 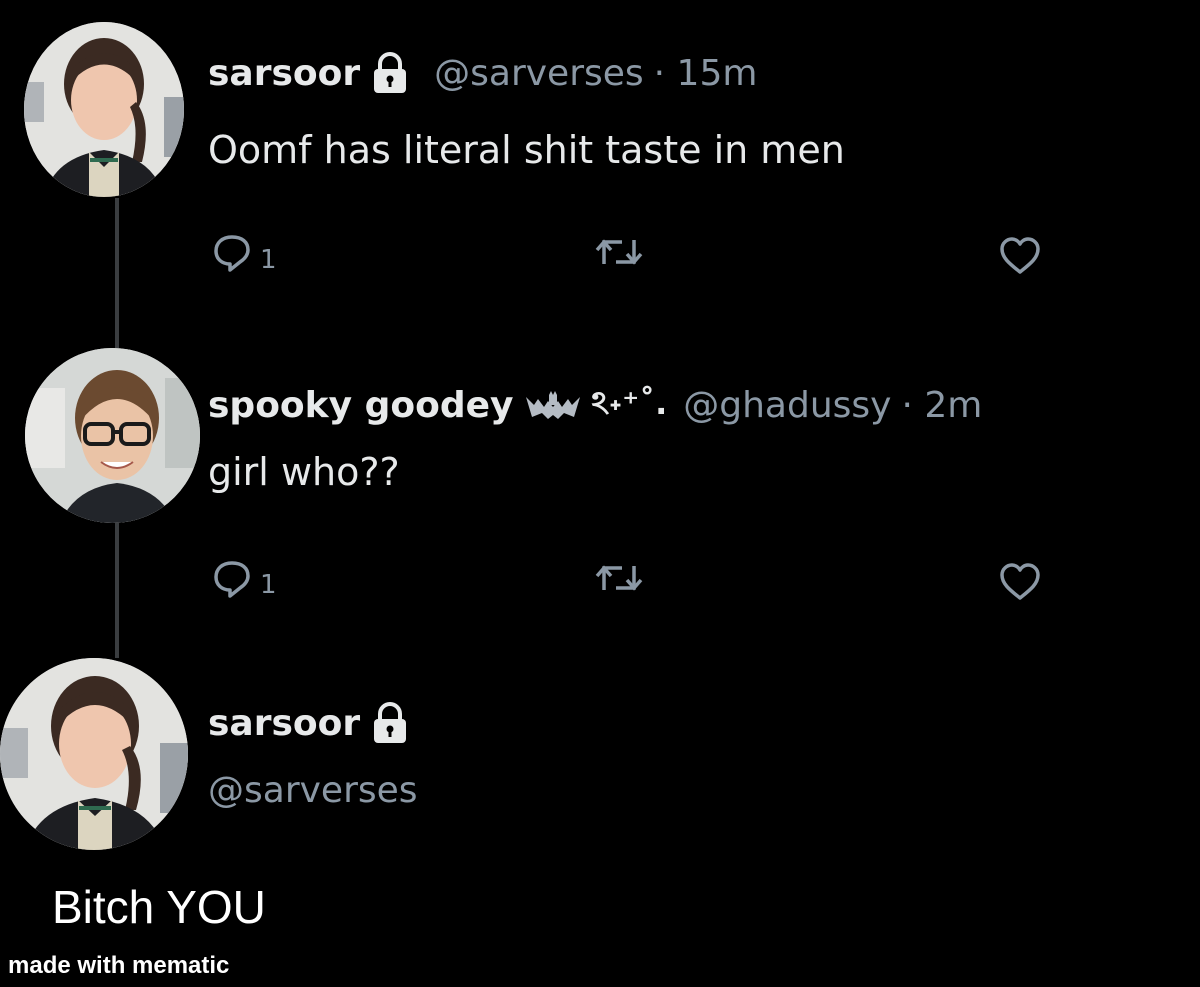 I want to click on timestamp: · 15m, so click(x=706, y=73).